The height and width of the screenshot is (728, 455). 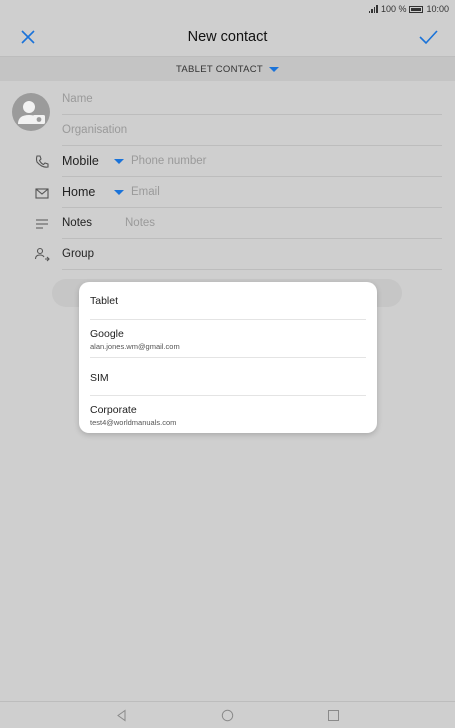 I want to click on status-bar: 100 % 10:00, so click(x=227, y=9).